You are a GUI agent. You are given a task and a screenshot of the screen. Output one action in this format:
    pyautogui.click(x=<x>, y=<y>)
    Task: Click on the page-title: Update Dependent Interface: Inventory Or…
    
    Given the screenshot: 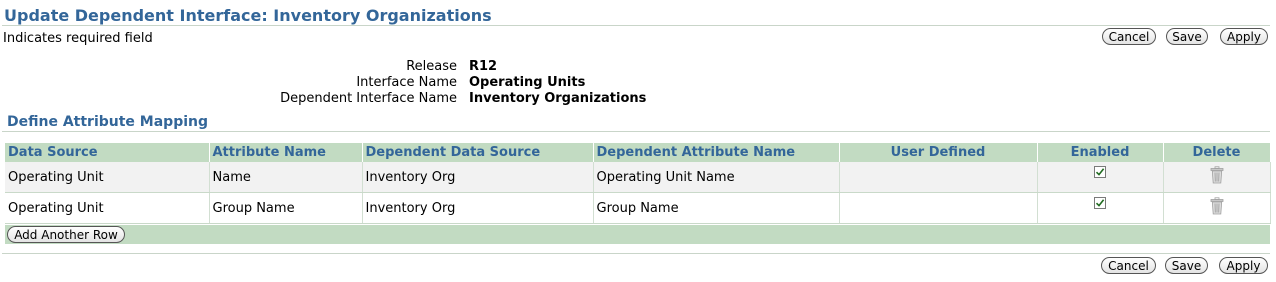 What is the action you would take?
    pyautogui.click(x=248, y=15)
    